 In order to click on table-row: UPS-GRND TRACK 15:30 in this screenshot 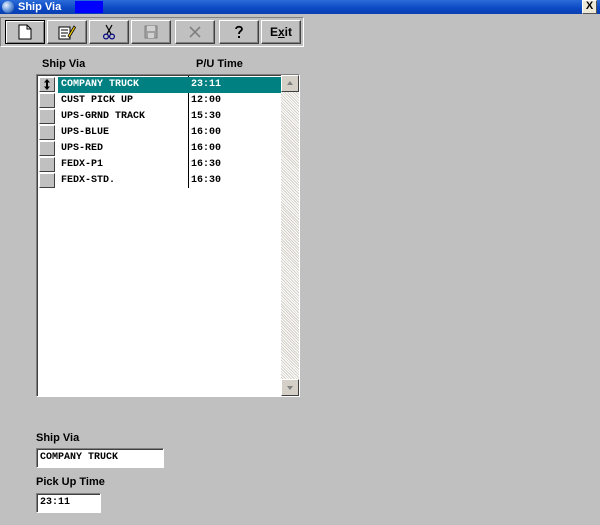, I will do `click(160, 117)`.